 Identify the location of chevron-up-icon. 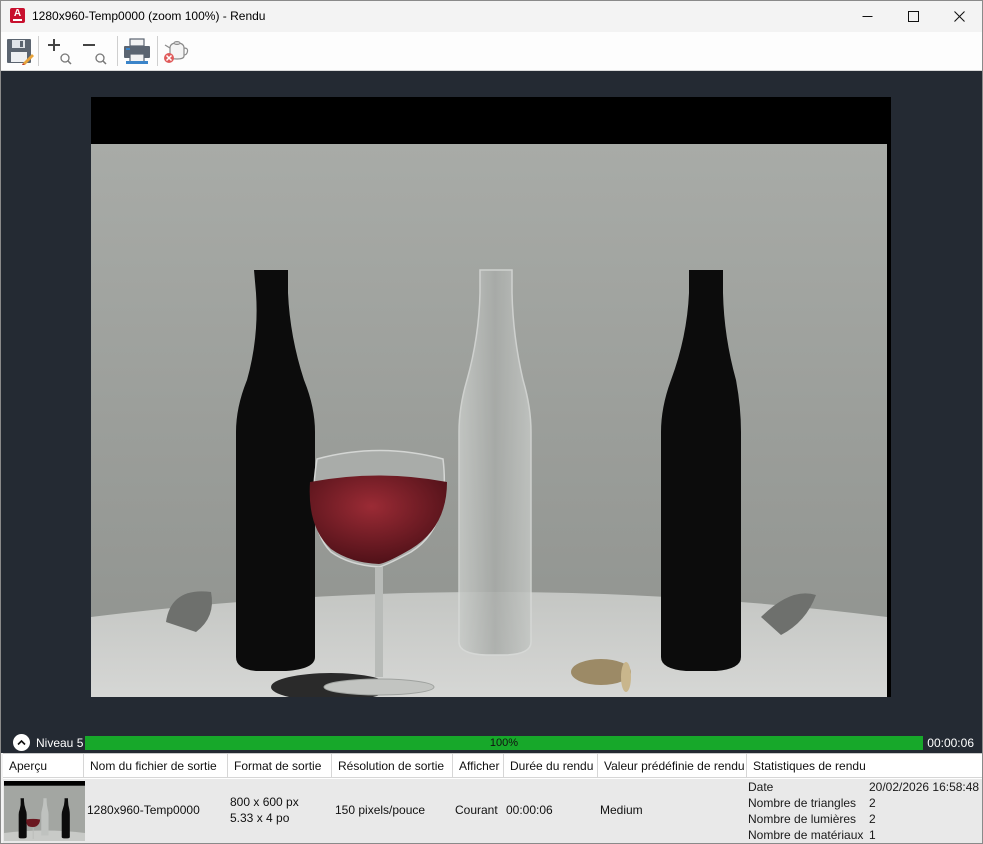
(21, 742).